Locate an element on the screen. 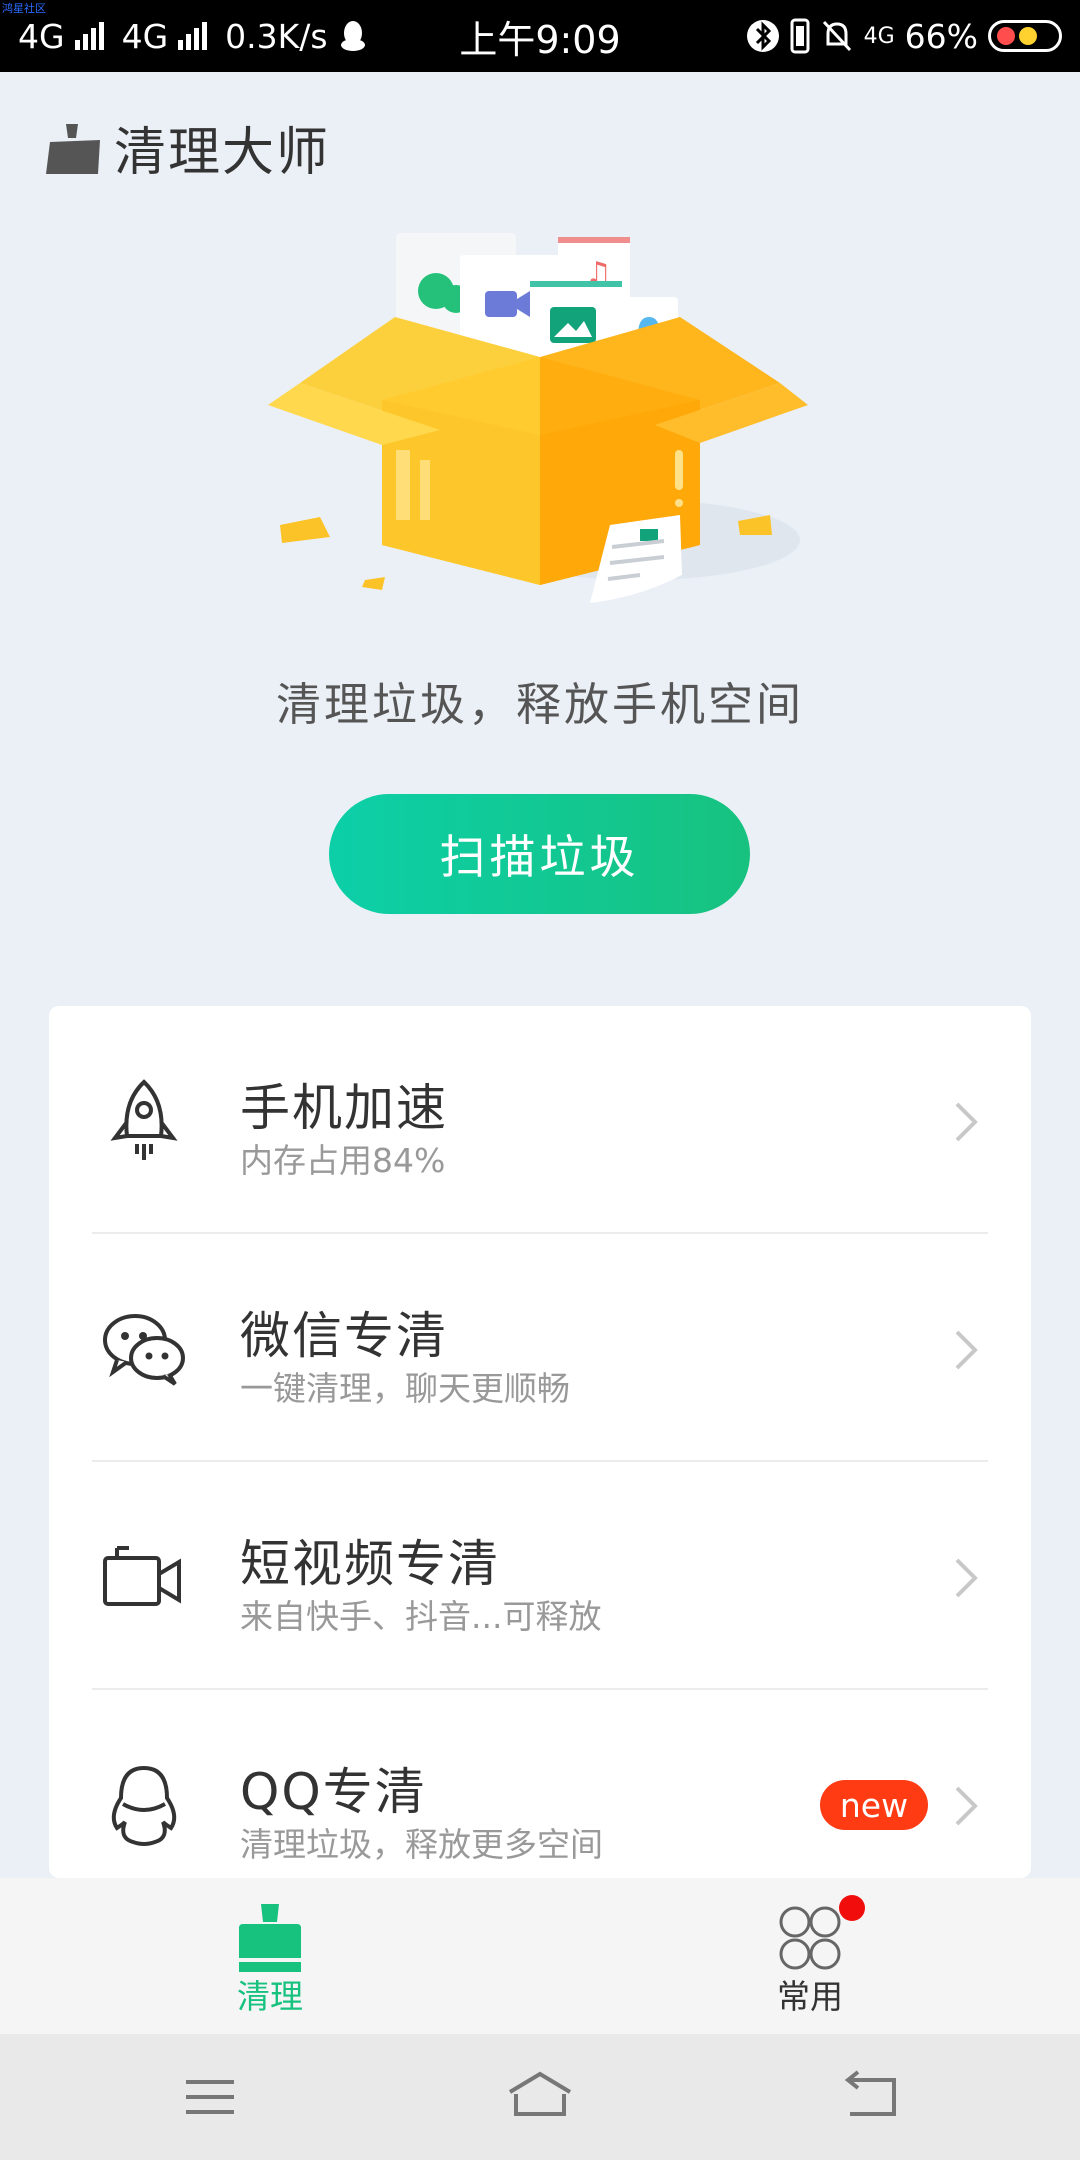  feature-title: QQ专清 is located at coordinates (333, 1792).